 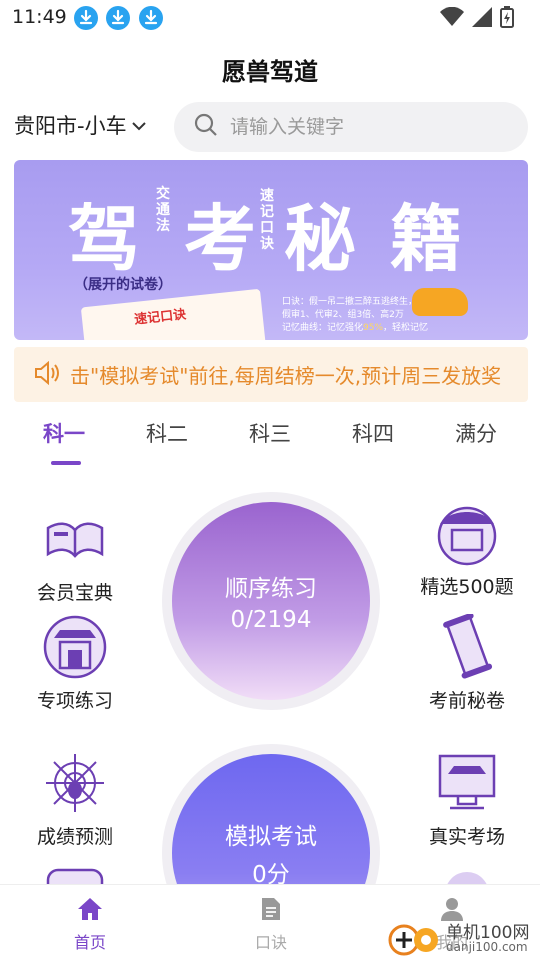 I want to click on banner-title-char: 籍, so click(x=427, y=239).